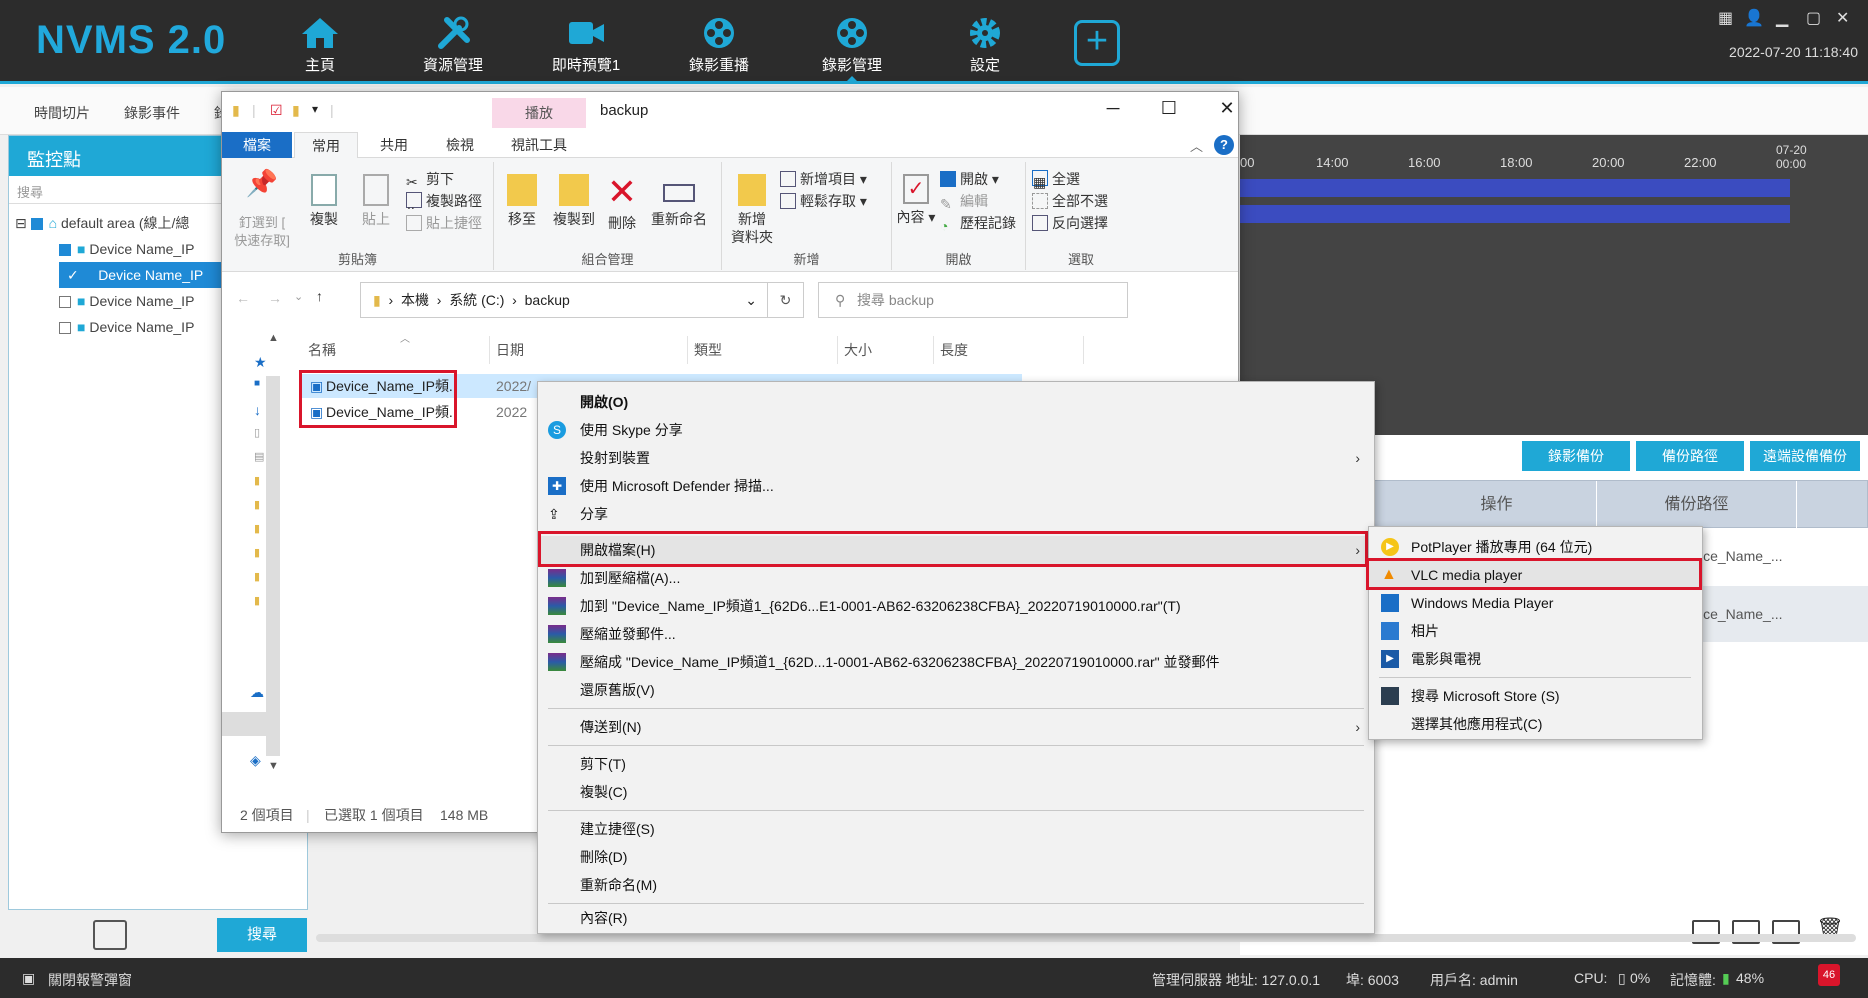 The image size is (1868, 998). What do you see at coordinates (257, 566) in the screenshot?
I see `navigation-pane: ★ ■ ↓ ▯ ▤ ▮ ▮ ▮ ▮ ▮ ▮ ☁ ◈ ▲ ▼` at bounding box center [257, 566].